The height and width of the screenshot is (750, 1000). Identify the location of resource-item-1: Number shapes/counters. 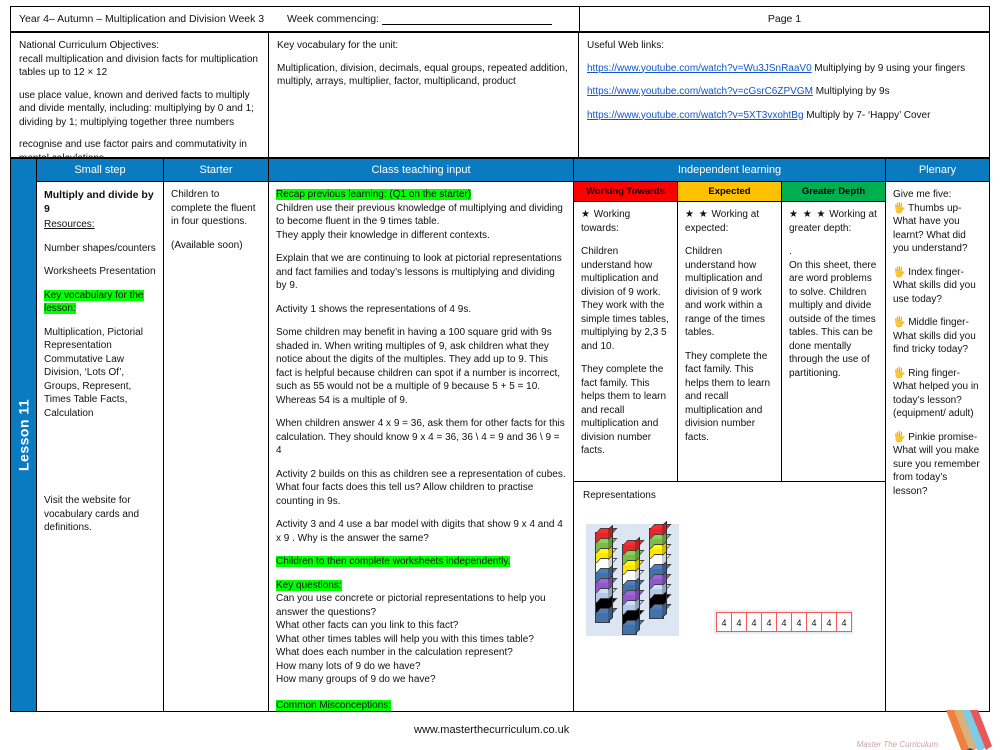
(100, 248).